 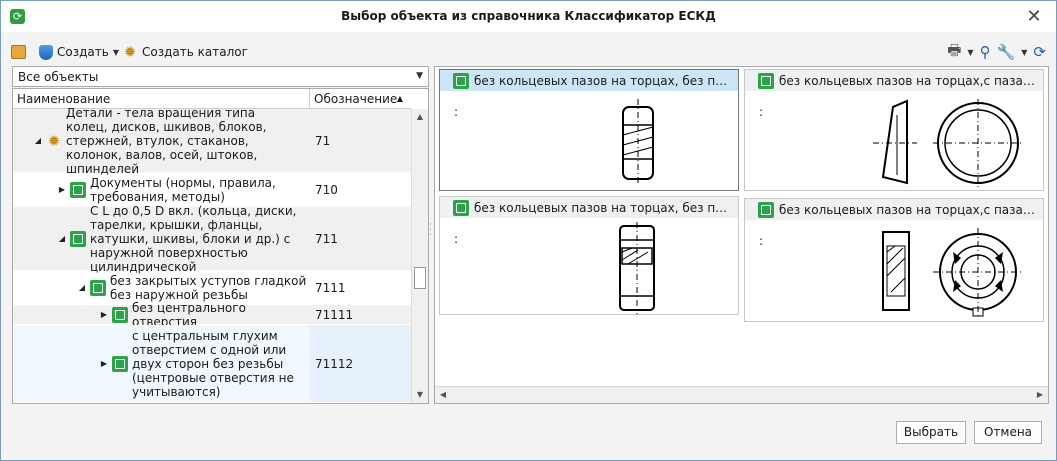 I want to click on search-icon: ⚲, so click(x=985, y=52).